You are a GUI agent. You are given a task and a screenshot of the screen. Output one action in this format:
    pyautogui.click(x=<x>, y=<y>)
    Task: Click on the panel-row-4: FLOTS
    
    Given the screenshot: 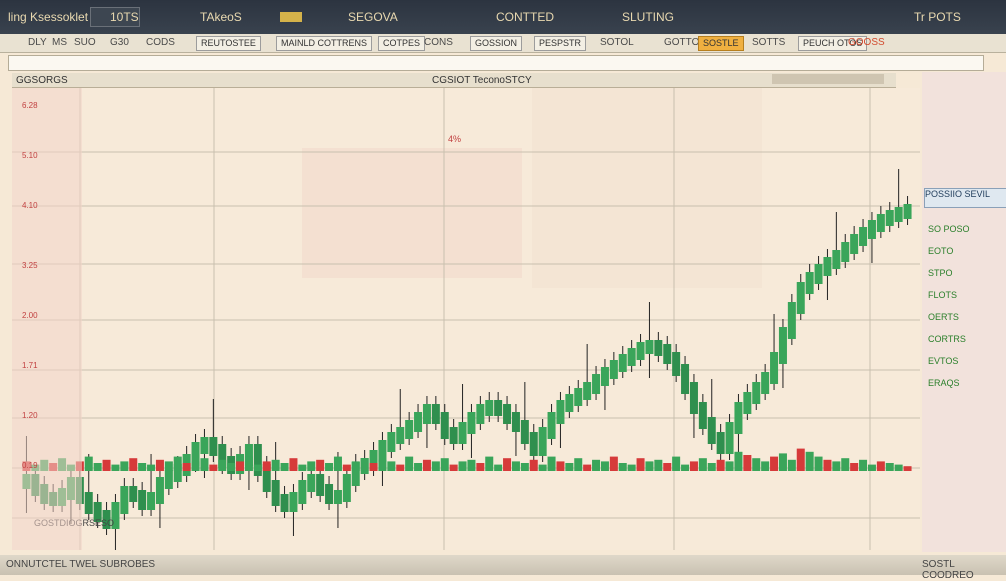 What is the action you would take?
    pyautogui.click(x=967, y=295)
    